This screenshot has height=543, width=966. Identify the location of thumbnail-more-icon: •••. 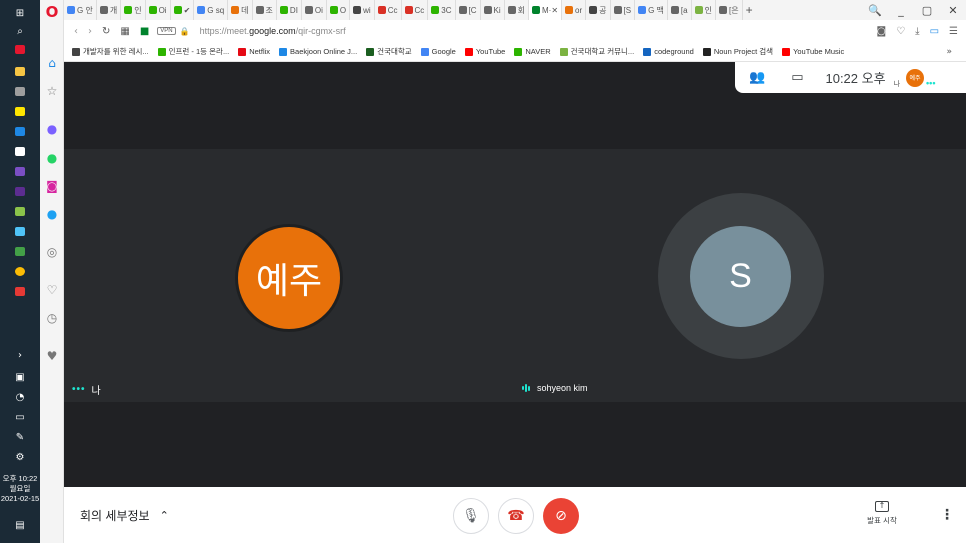
(930, 83).